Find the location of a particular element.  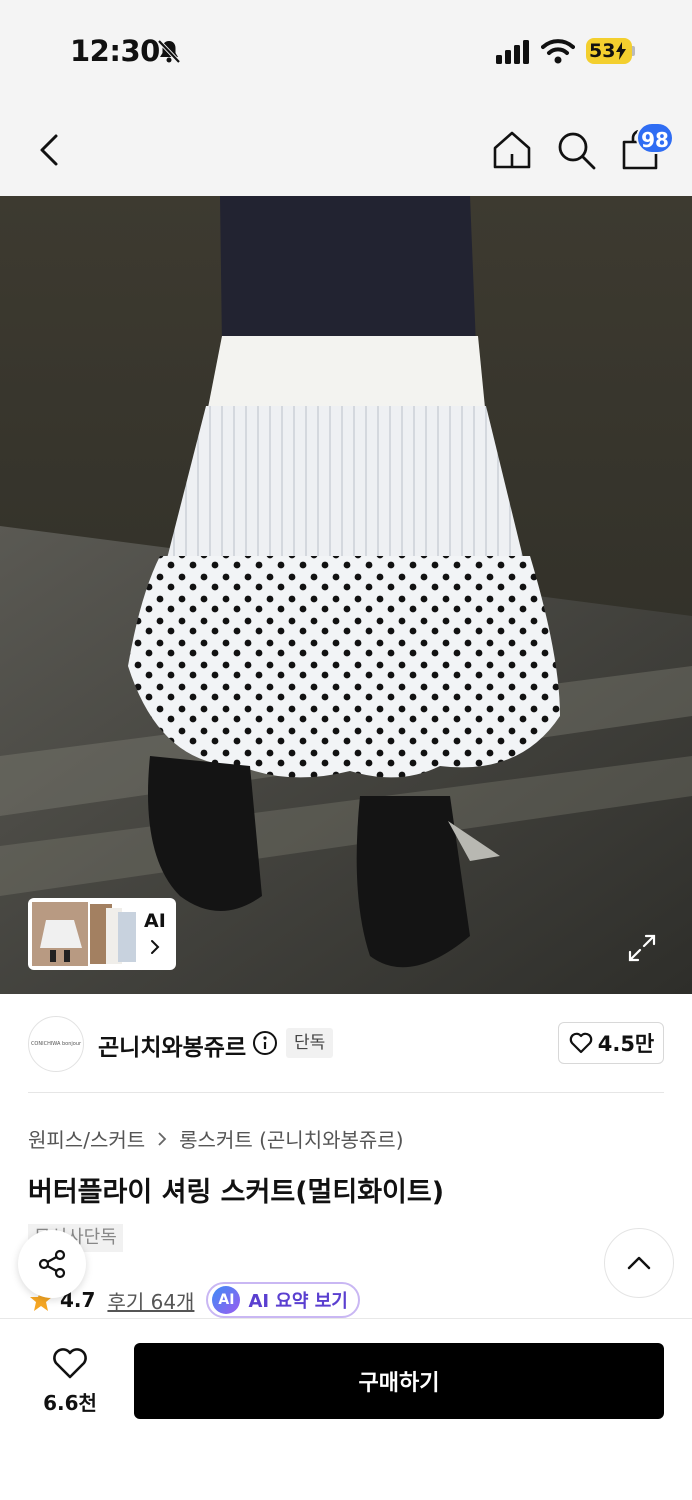

brand-logo: CONICHIWA bonjour is located at coordinates (56, 1044).